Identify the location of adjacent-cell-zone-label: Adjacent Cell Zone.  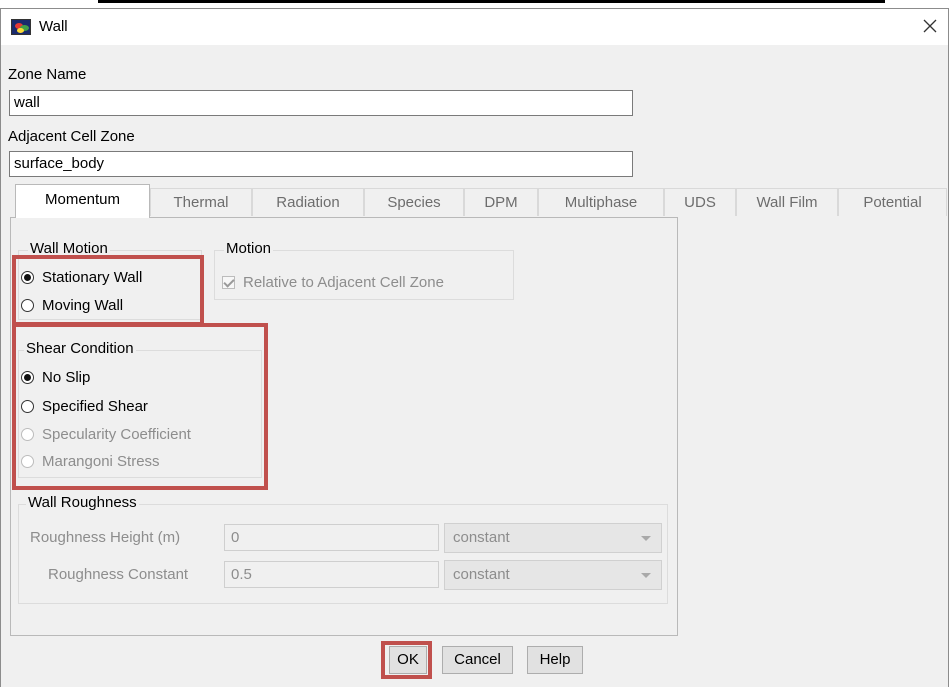
(71, 136).